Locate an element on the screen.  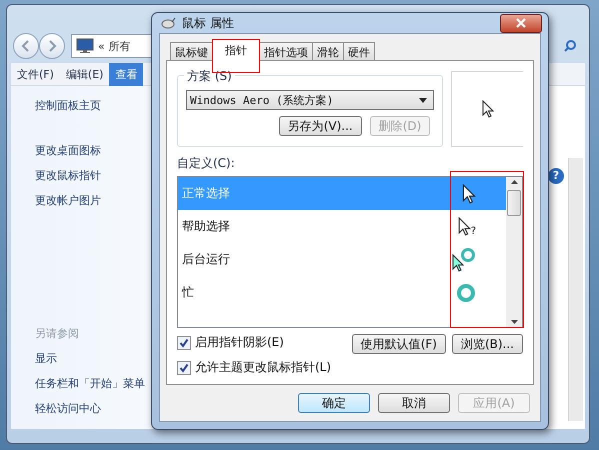
close-icon is located at coordinates (521, 23).